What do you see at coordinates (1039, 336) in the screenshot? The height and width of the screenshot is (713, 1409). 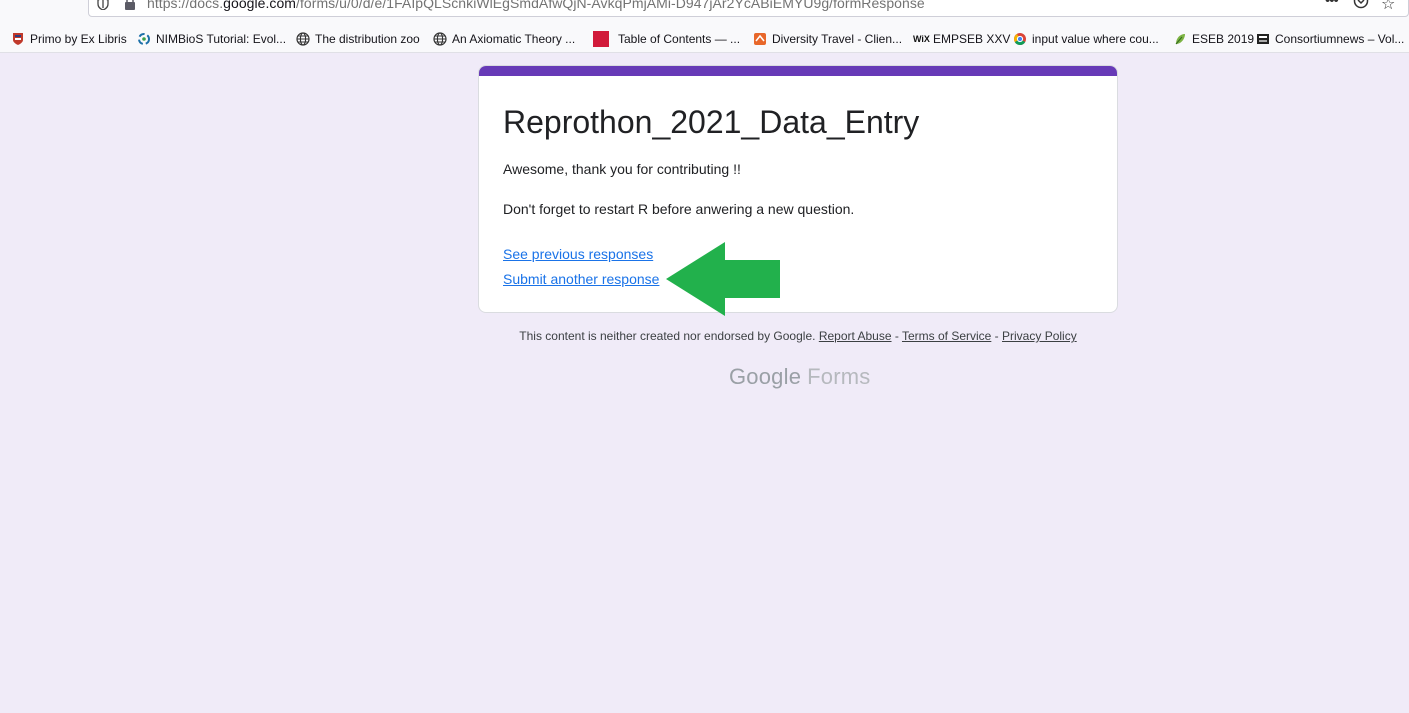 I see `privacy-policy-link: Privacy Policy` at bounding box center [1039, 336].